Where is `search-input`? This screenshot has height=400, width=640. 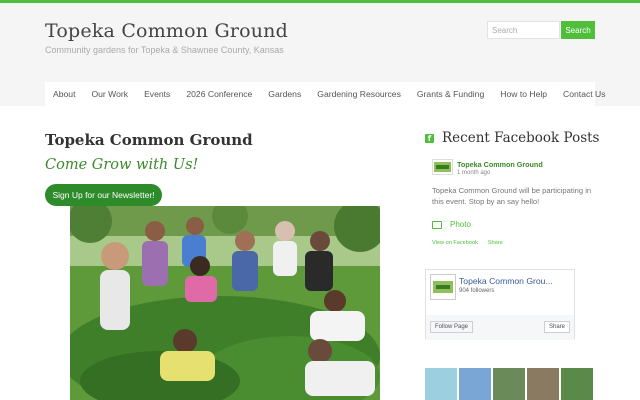
search-input is located at coordinates (523, 30).